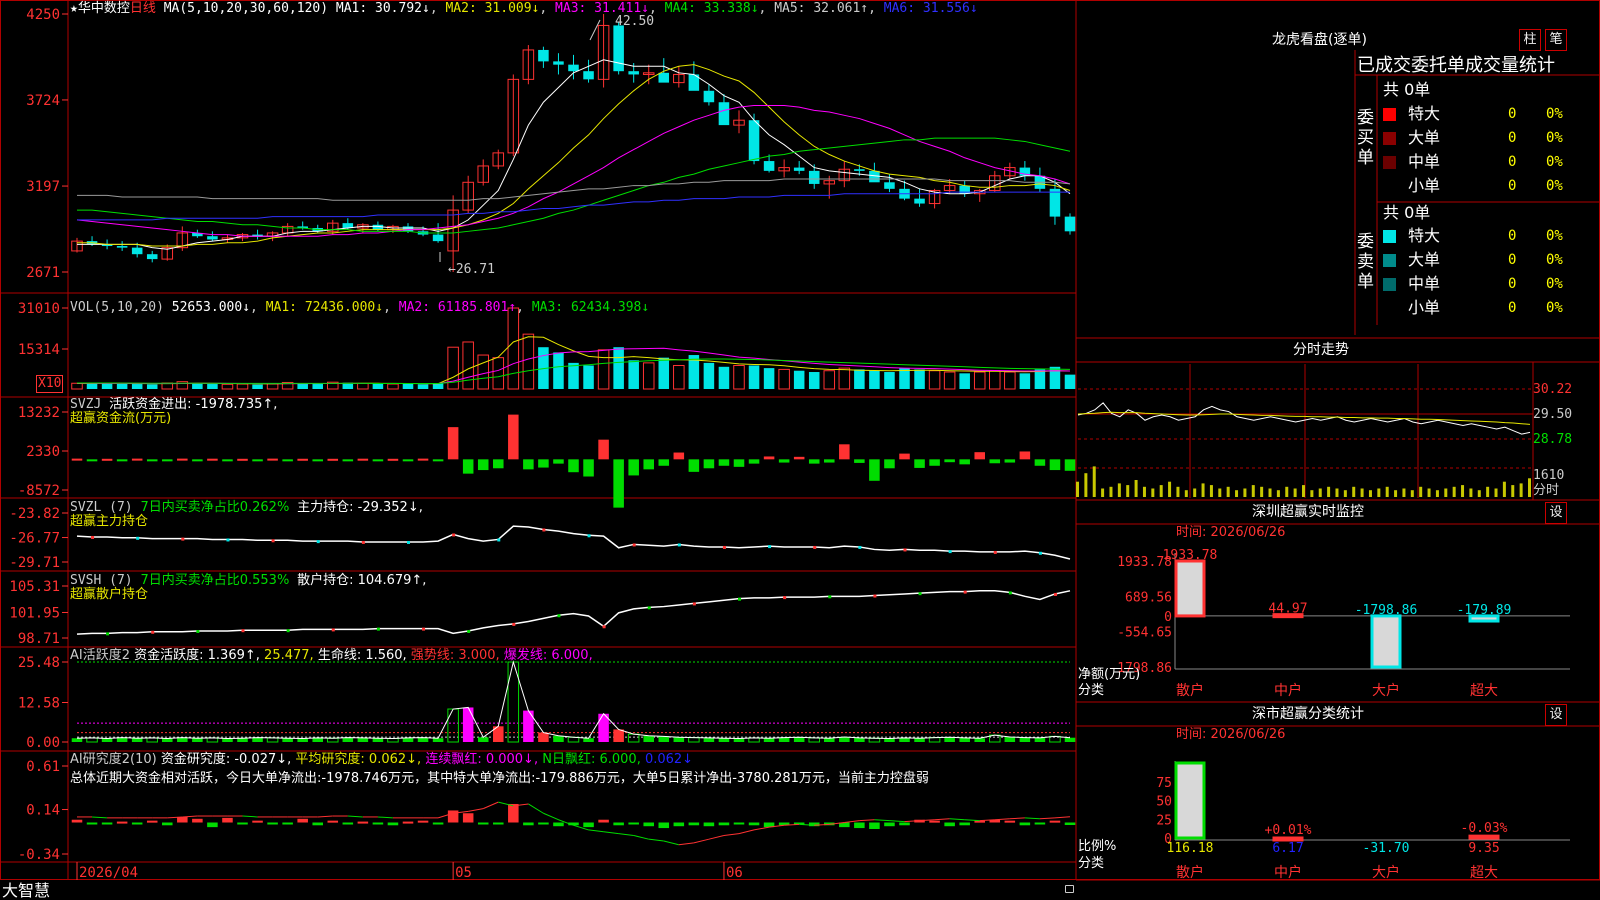 The height and width of the screenshot is (900, 1600). What do you see at coordinates (1484, 873) in the screenshot?
I see `sc-cat-label: 超大` at bounding box center [1484, 873].